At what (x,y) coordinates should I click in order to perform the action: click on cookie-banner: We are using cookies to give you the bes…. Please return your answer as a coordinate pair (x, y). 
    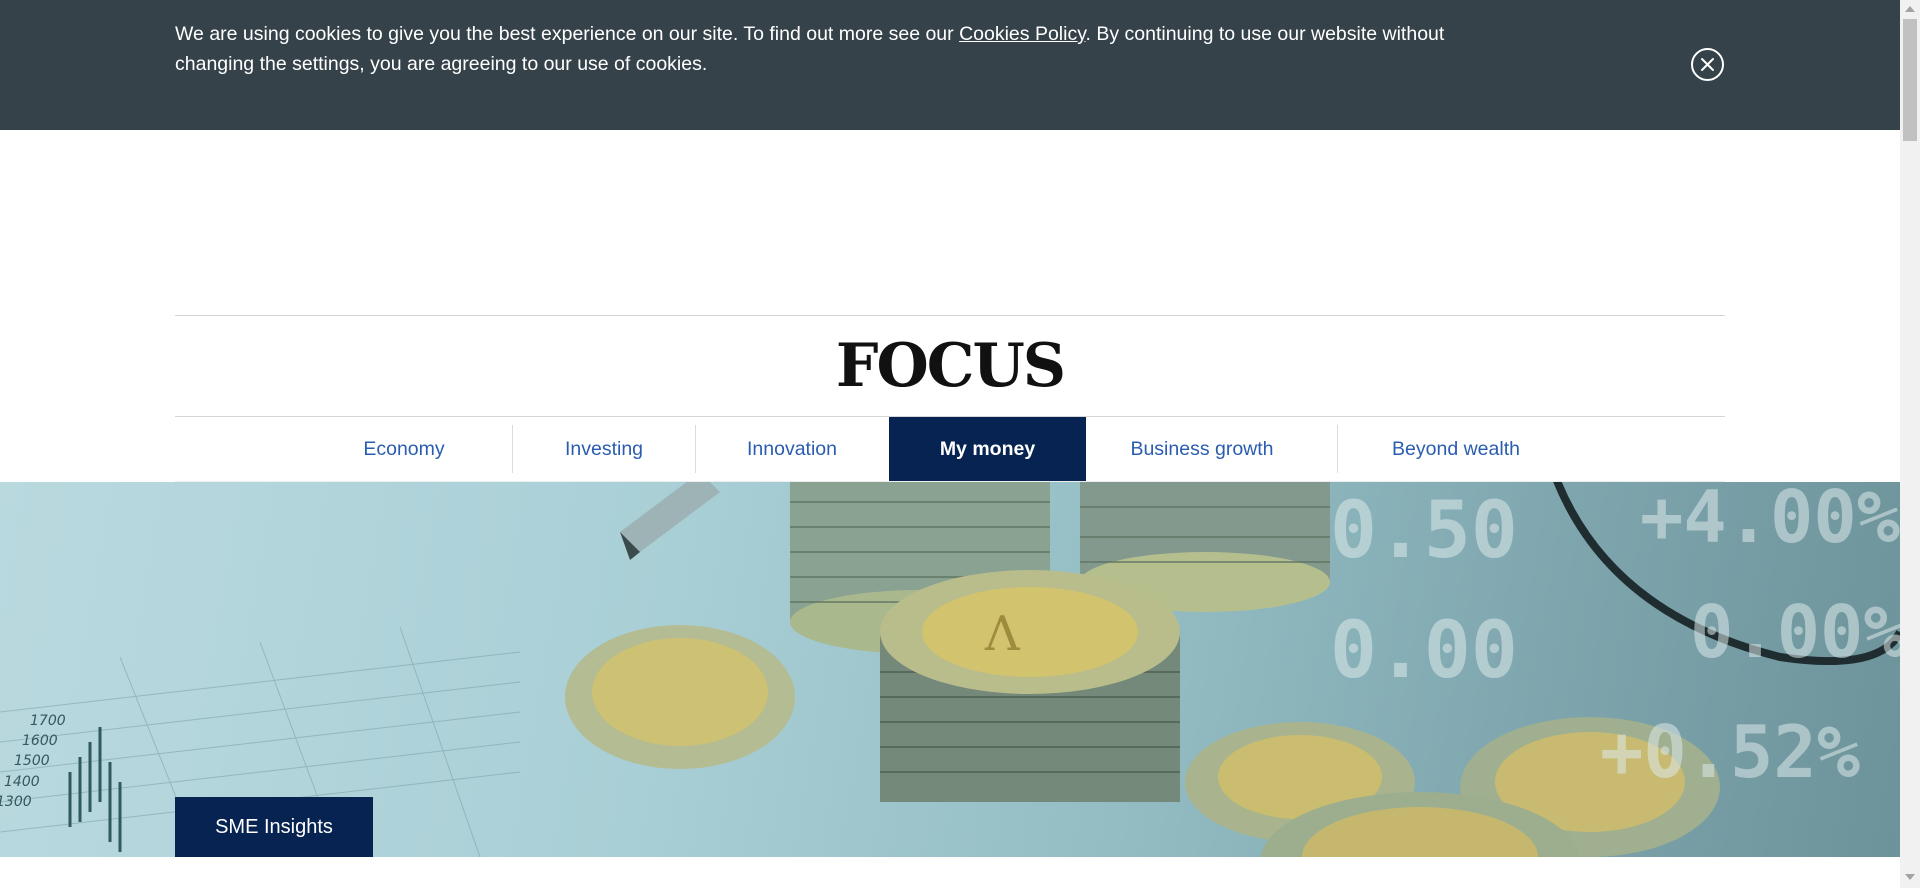
    Looking at the image, I should click on (950, 65).